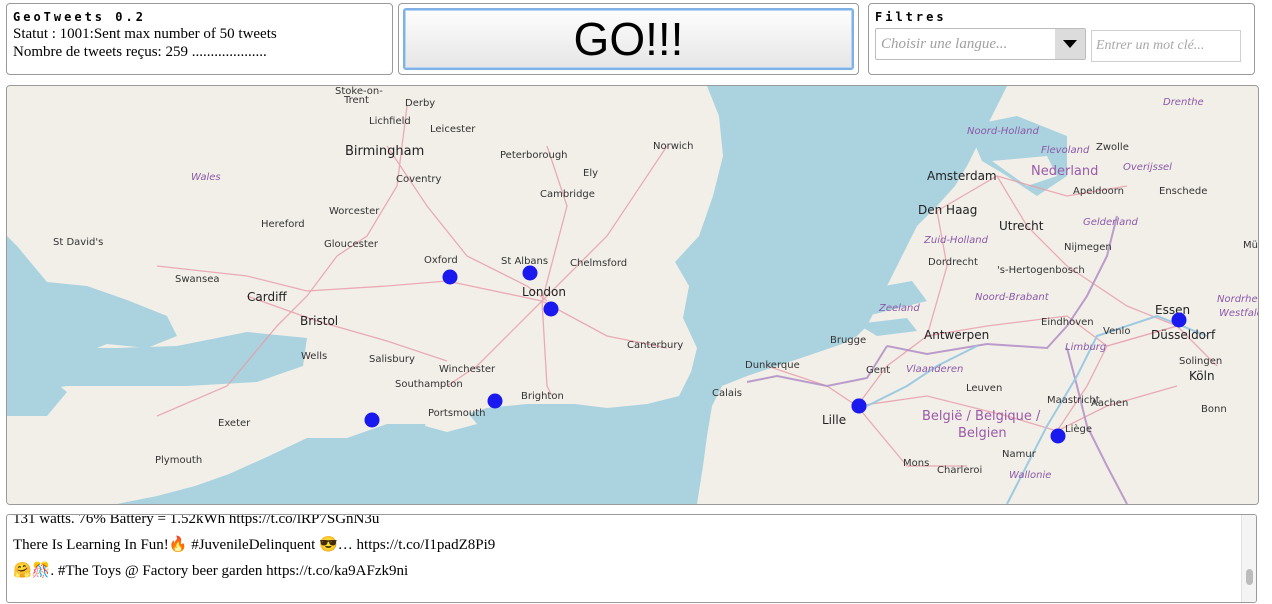  I want to click on svg-text: Leuven, so click(984, 388).